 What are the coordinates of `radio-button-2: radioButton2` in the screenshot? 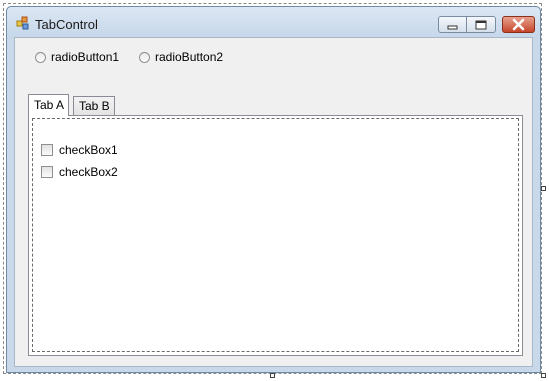 It's located at (181, 57).